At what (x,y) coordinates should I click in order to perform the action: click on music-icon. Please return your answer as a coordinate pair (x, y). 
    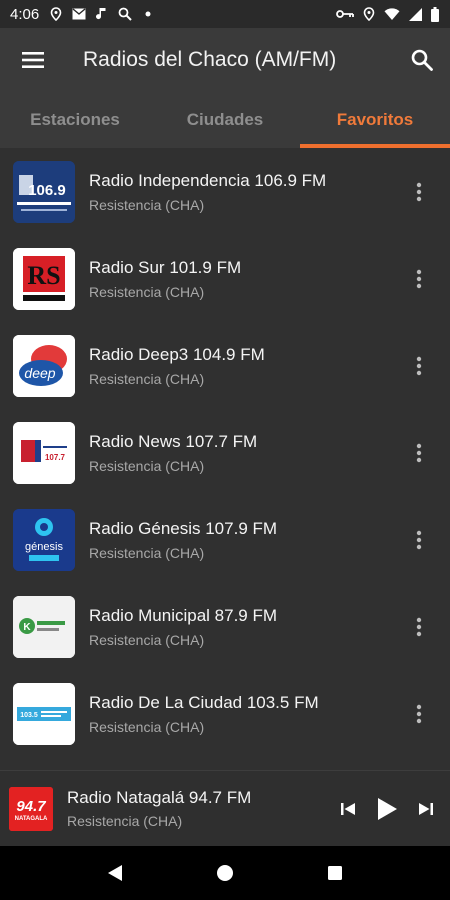
    Looking at the image, I should click on (102, 14).